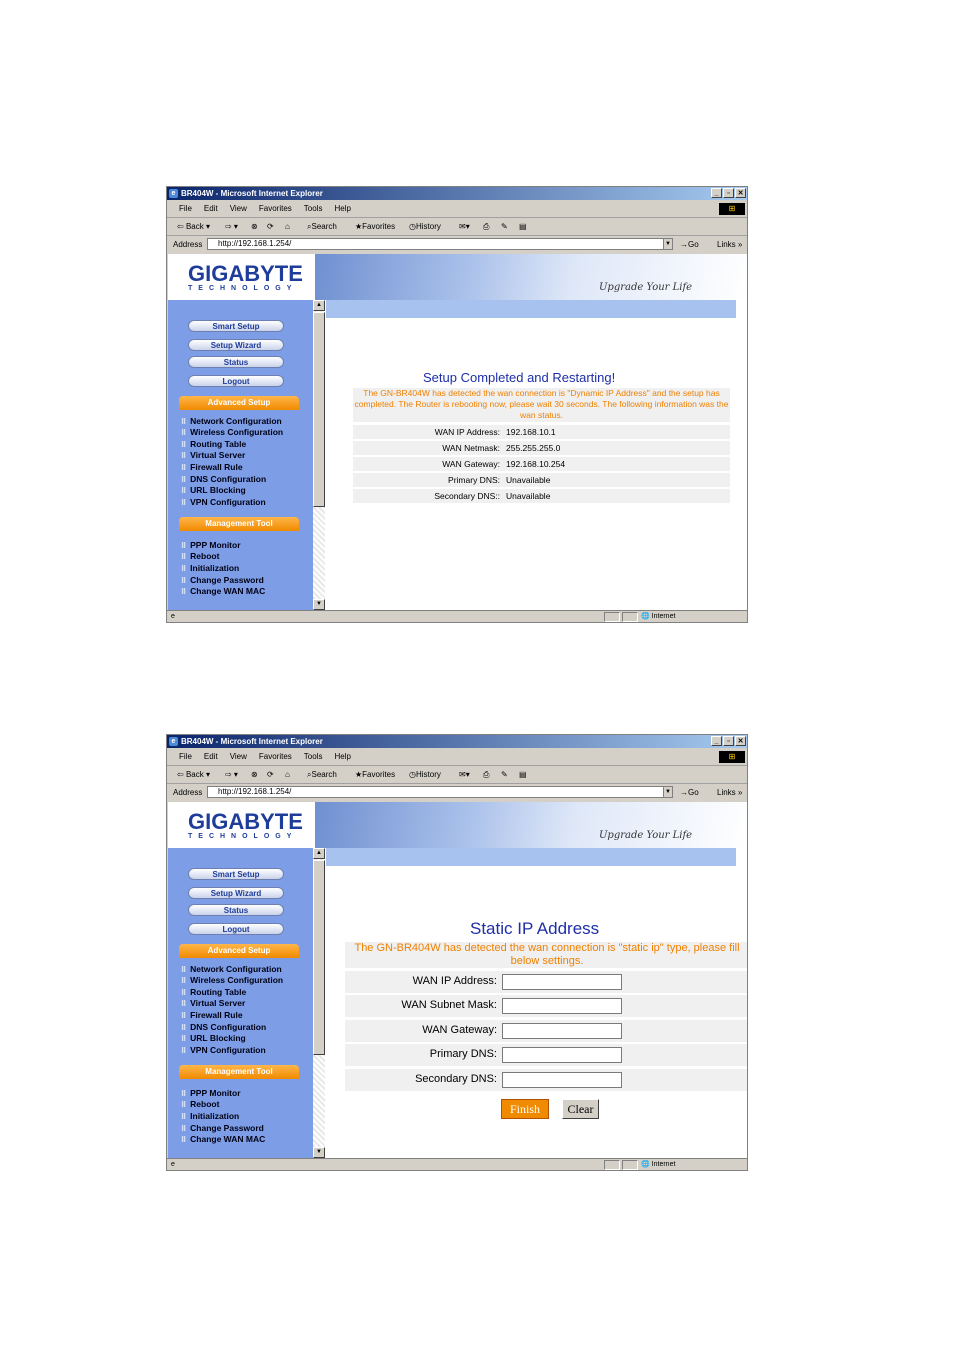 The height and width of the screenshot is (1351, 954). Describe the element at coordinates (173, 193) in the screenshot. I see `ie-icon: e` at that location.